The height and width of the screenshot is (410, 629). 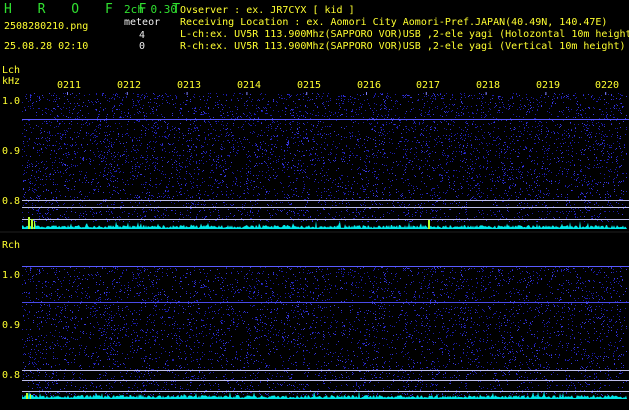 I want to click on lch-freq-label-3: 0.8, so click(x=11, y=201).